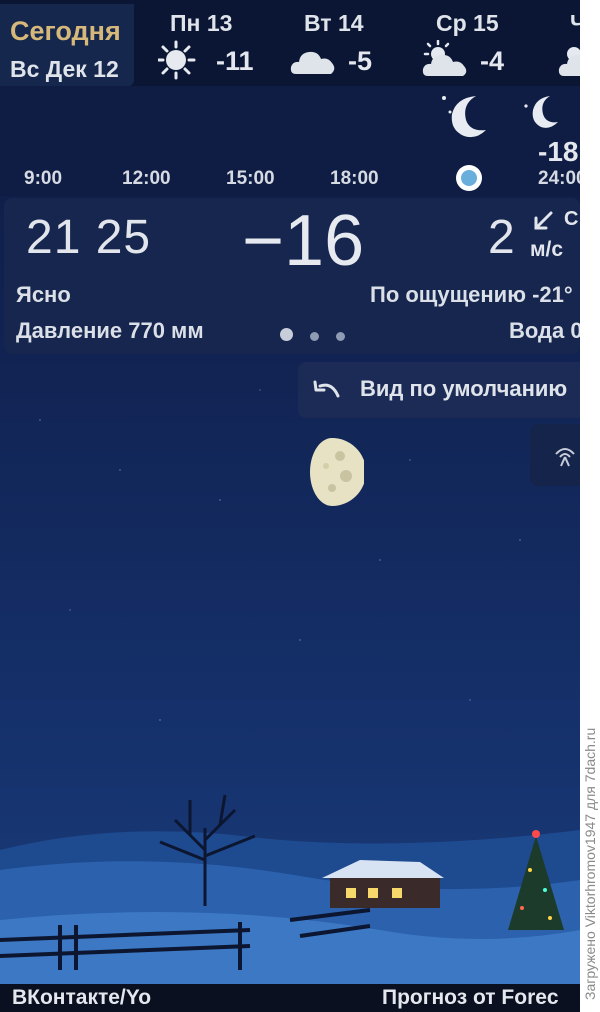 The width and height of the screenshot is (600, 1012). What do you see at coordinates (543, 220) in the screenshot?
I see `wind-direction-icon` at bounding box center [543, 220].